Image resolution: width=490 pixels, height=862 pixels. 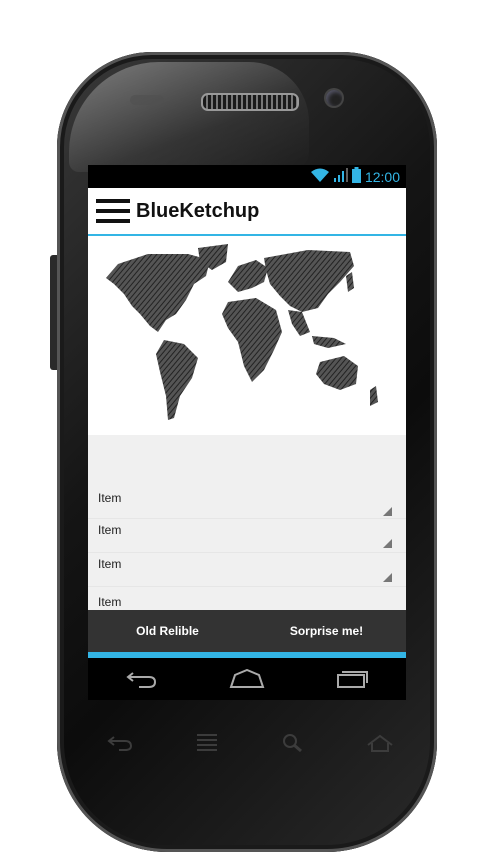 What do you see at coordinates (167, 631) in the screenshot?
I see `old-relible-button: Old Relible` at bounding box center [167, 631].